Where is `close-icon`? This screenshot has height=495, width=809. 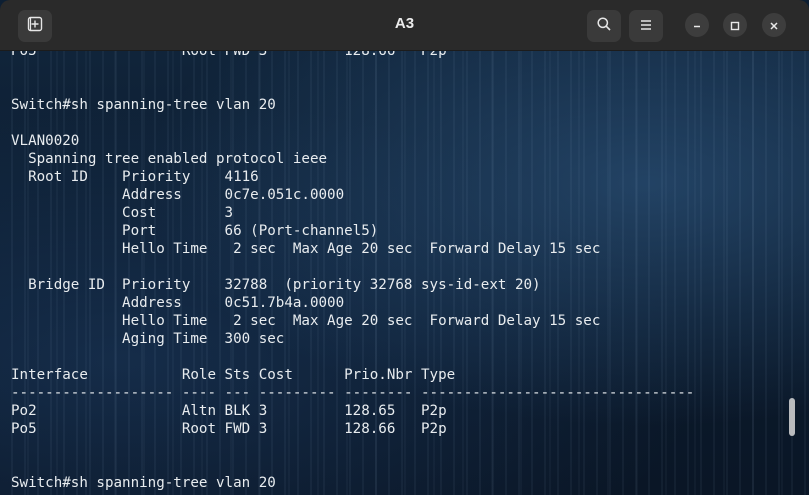 close-icon is located at coordinates (774, 25).